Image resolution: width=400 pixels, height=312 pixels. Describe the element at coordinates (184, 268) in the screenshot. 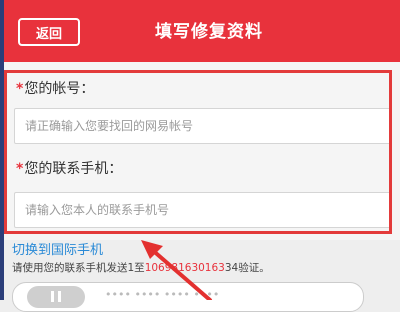

I see `sms-number: 106981630163` at that location.